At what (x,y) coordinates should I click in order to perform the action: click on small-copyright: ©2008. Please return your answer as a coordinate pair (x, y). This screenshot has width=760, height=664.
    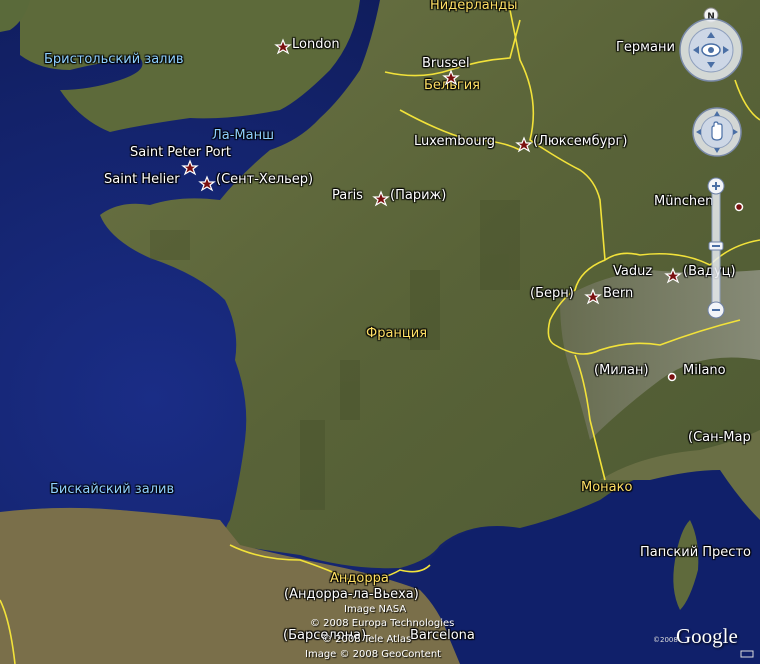
    Looking at the image, I should click on (665, 640).